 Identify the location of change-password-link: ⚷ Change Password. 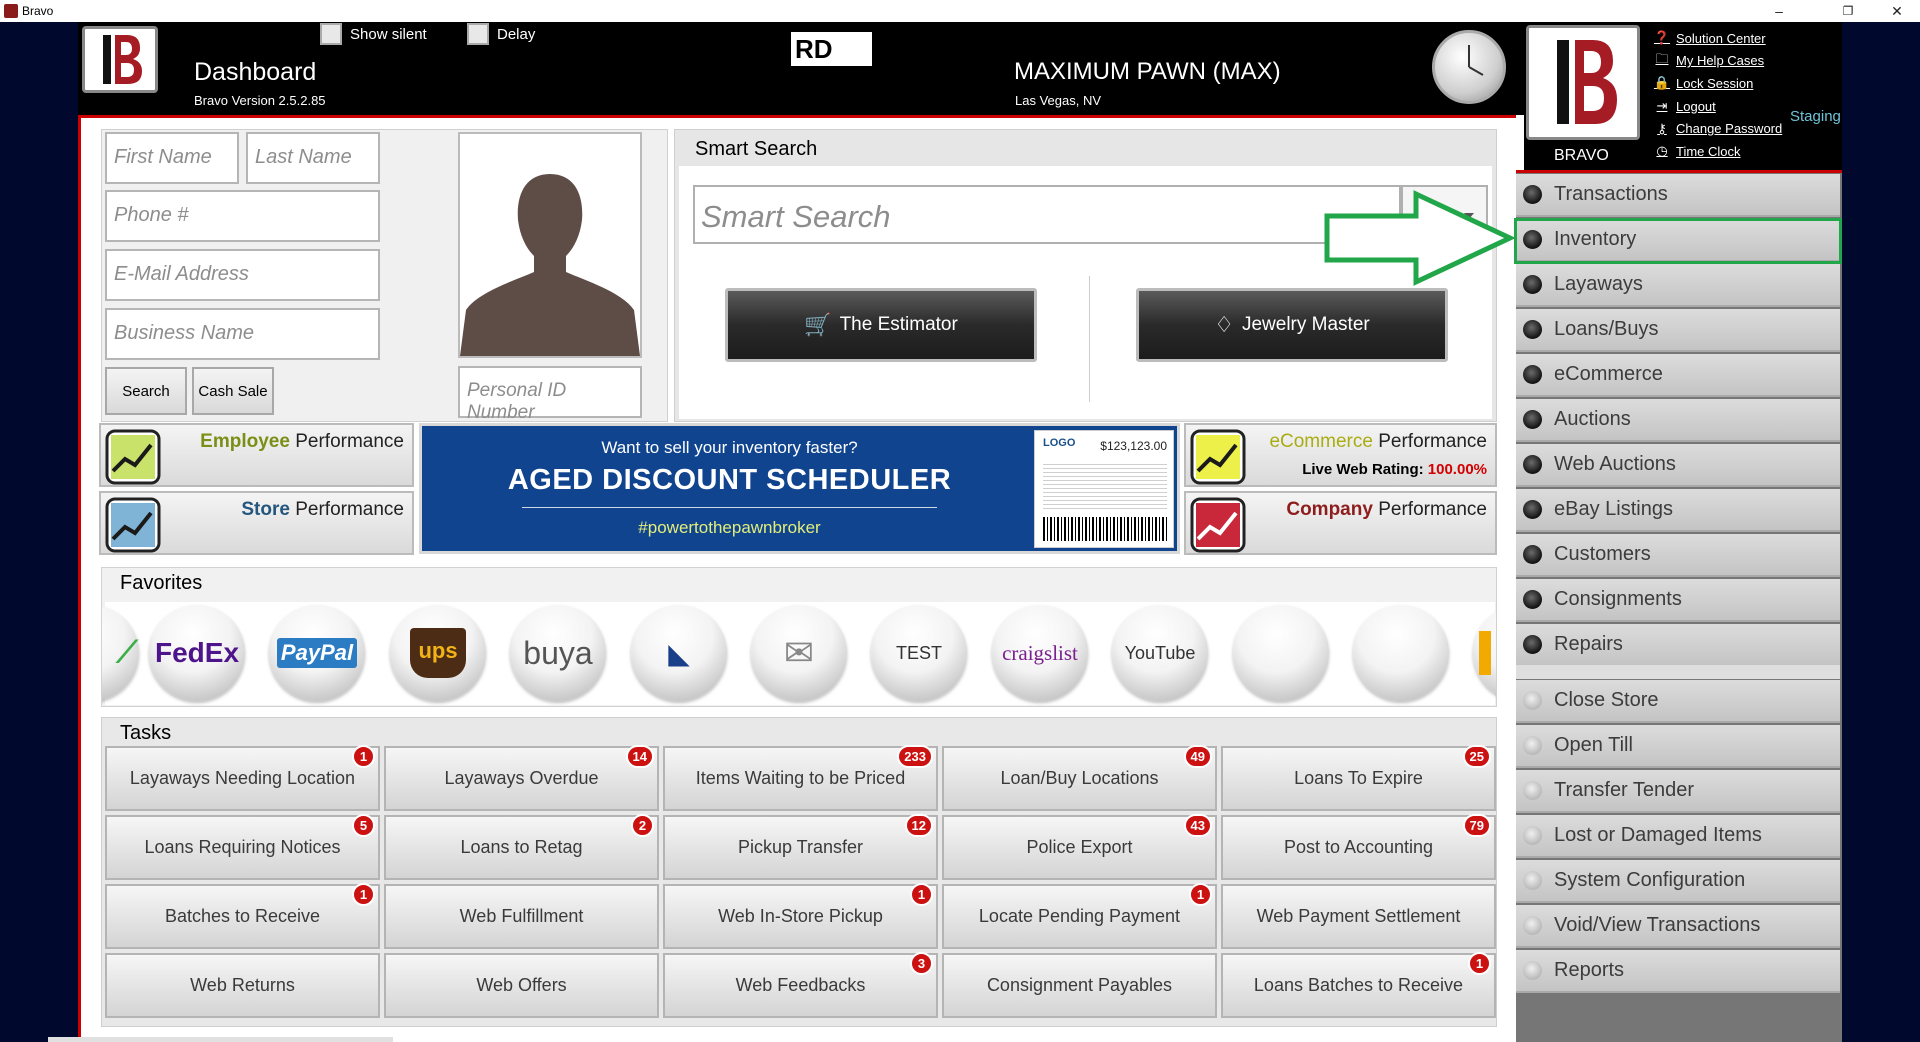
(1718, 128).